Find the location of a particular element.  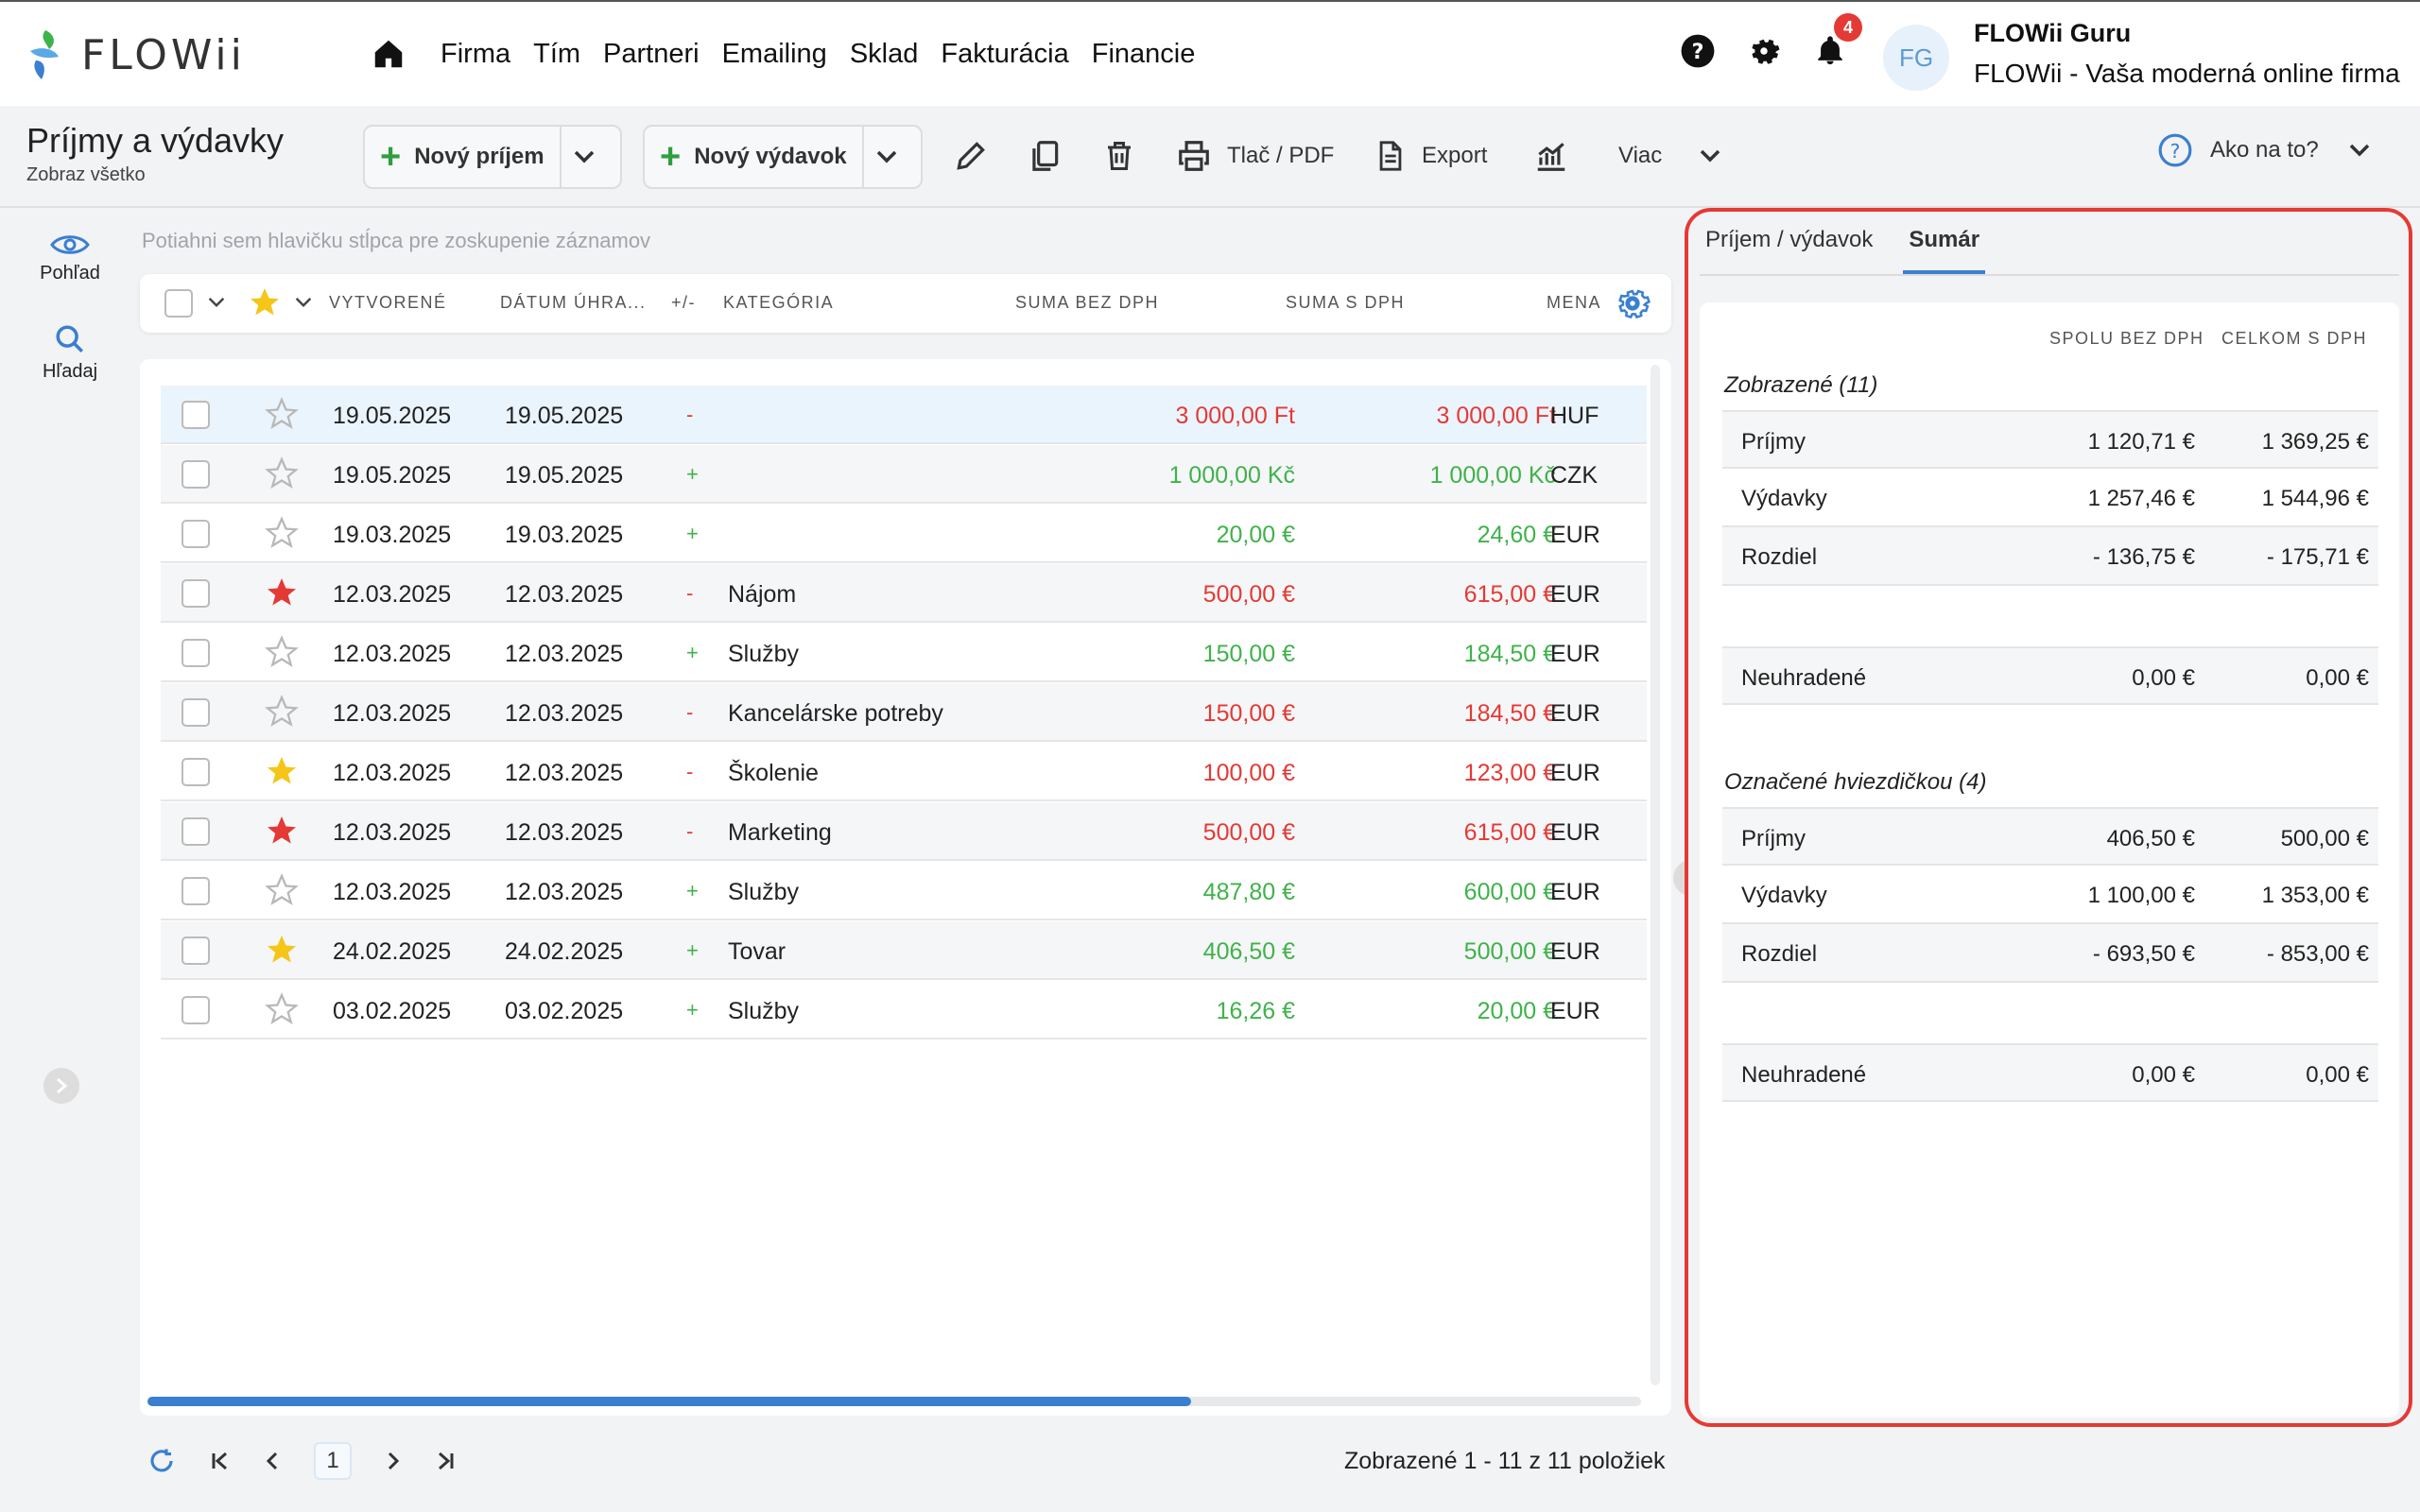

select-all-checkbox is located at coordinates (178, 303).